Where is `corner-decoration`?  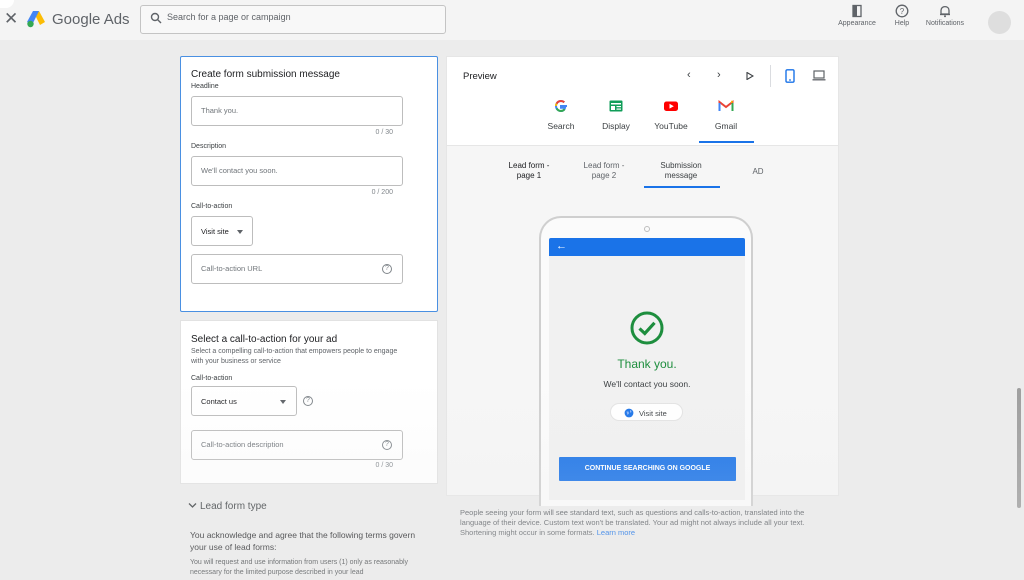 corner-decoration is located at coordinates (7, 4).